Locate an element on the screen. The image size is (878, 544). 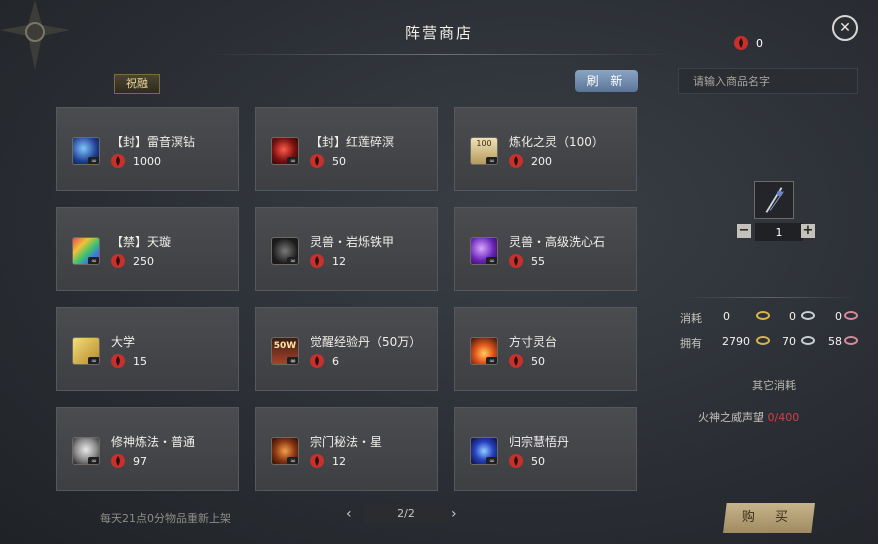
shop-item-card: ∞ 方寸灵台 50 is located at coordinates (545, 349).